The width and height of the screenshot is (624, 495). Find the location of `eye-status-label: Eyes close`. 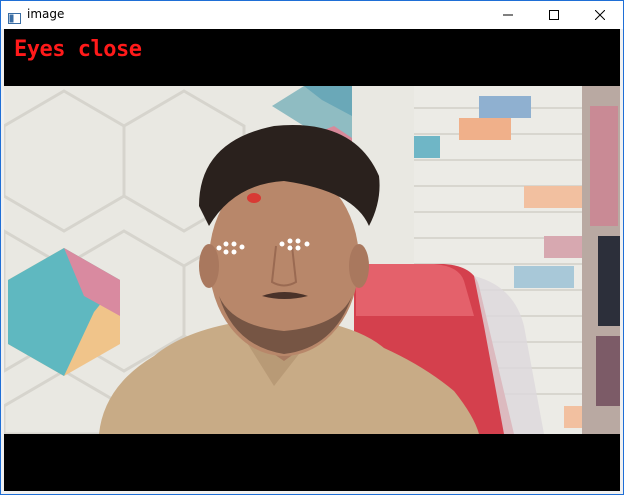

eye-status-label: Eyes close is located at coordinates (78, 49).